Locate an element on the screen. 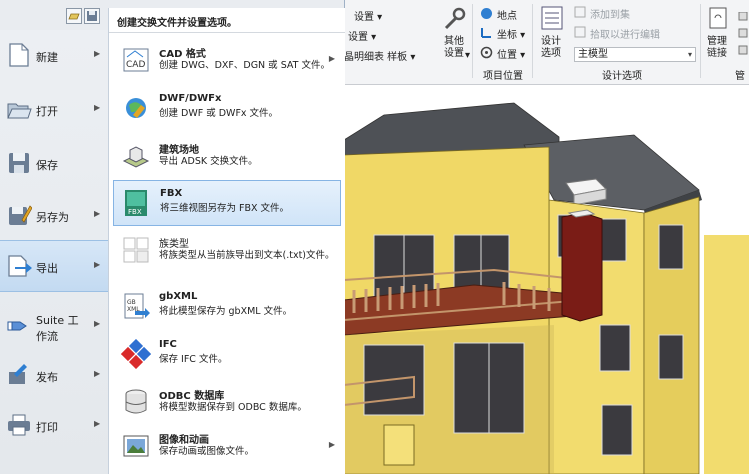 The width and height of the screenshot is (749, 474). menu-item-new: 新建 ▶ is located at coordinates (54, 56).